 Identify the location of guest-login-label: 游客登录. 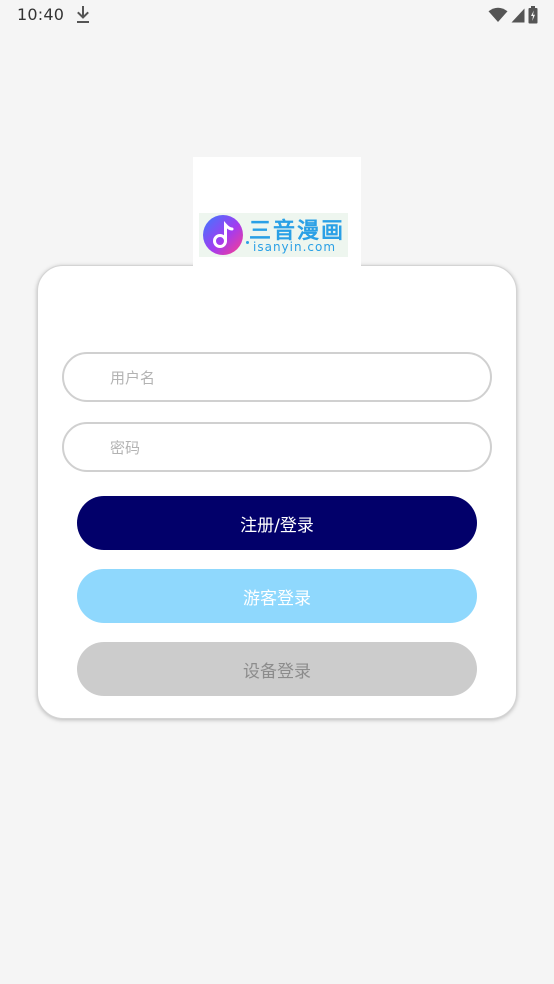
(277, 598).